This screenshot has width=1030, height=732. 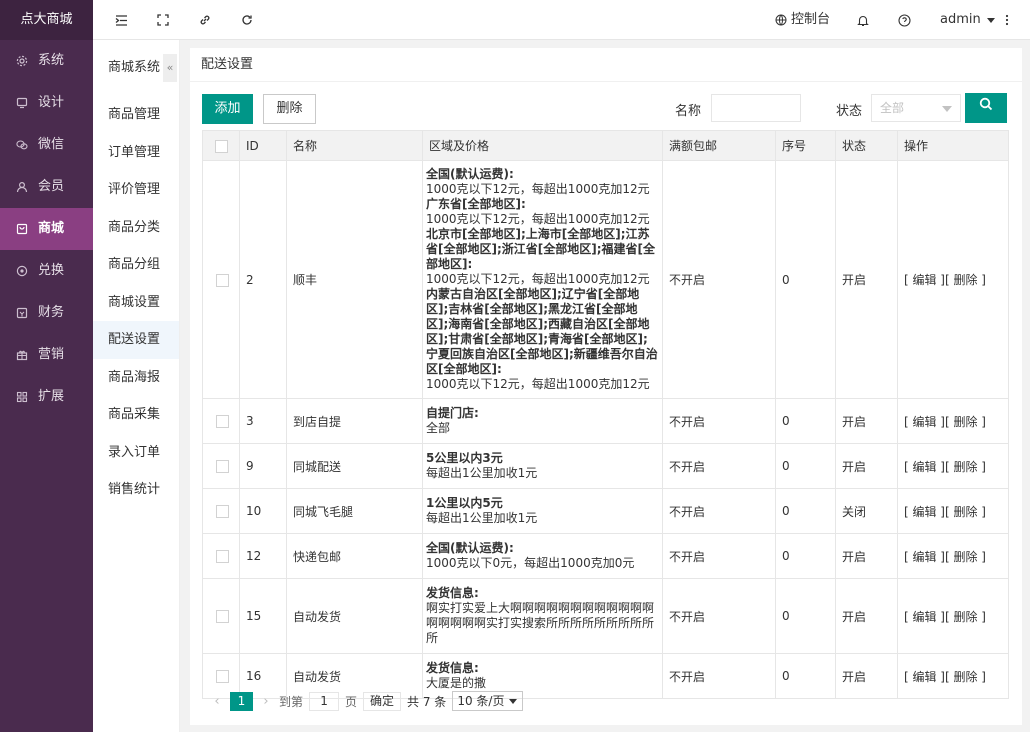 I want to click on goto-confirm-button: 确定, so click(x=382, y=701).